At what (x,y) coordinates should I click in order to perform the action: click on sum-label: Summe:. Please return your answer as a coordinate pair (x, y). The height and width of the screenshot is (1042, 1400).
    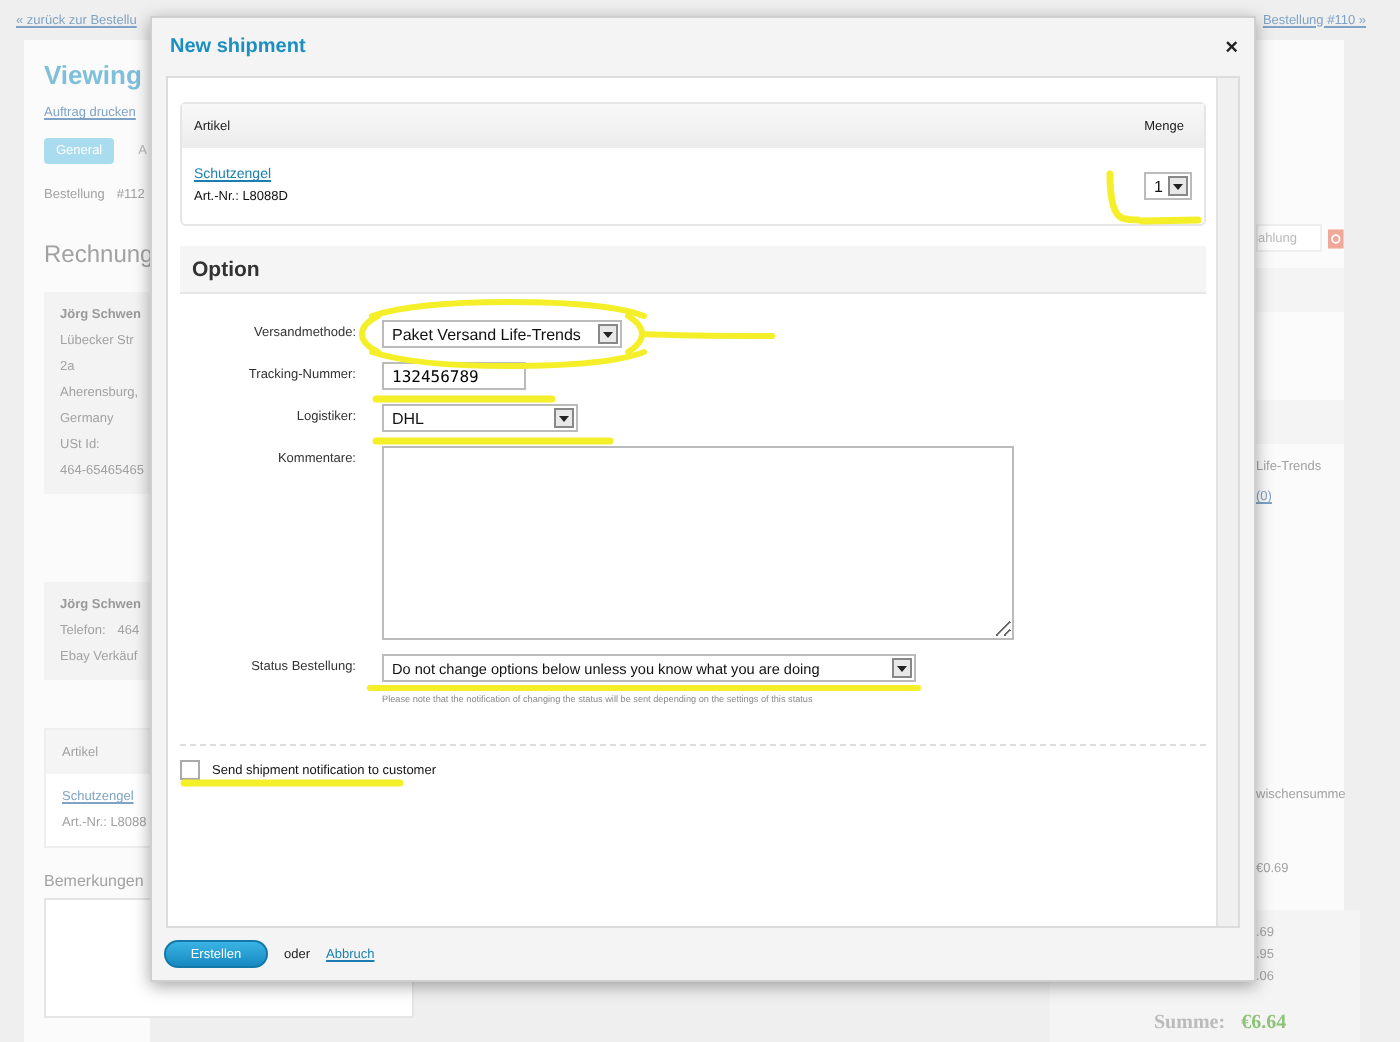
    Looking at the image, I should click on (1190, 1023).